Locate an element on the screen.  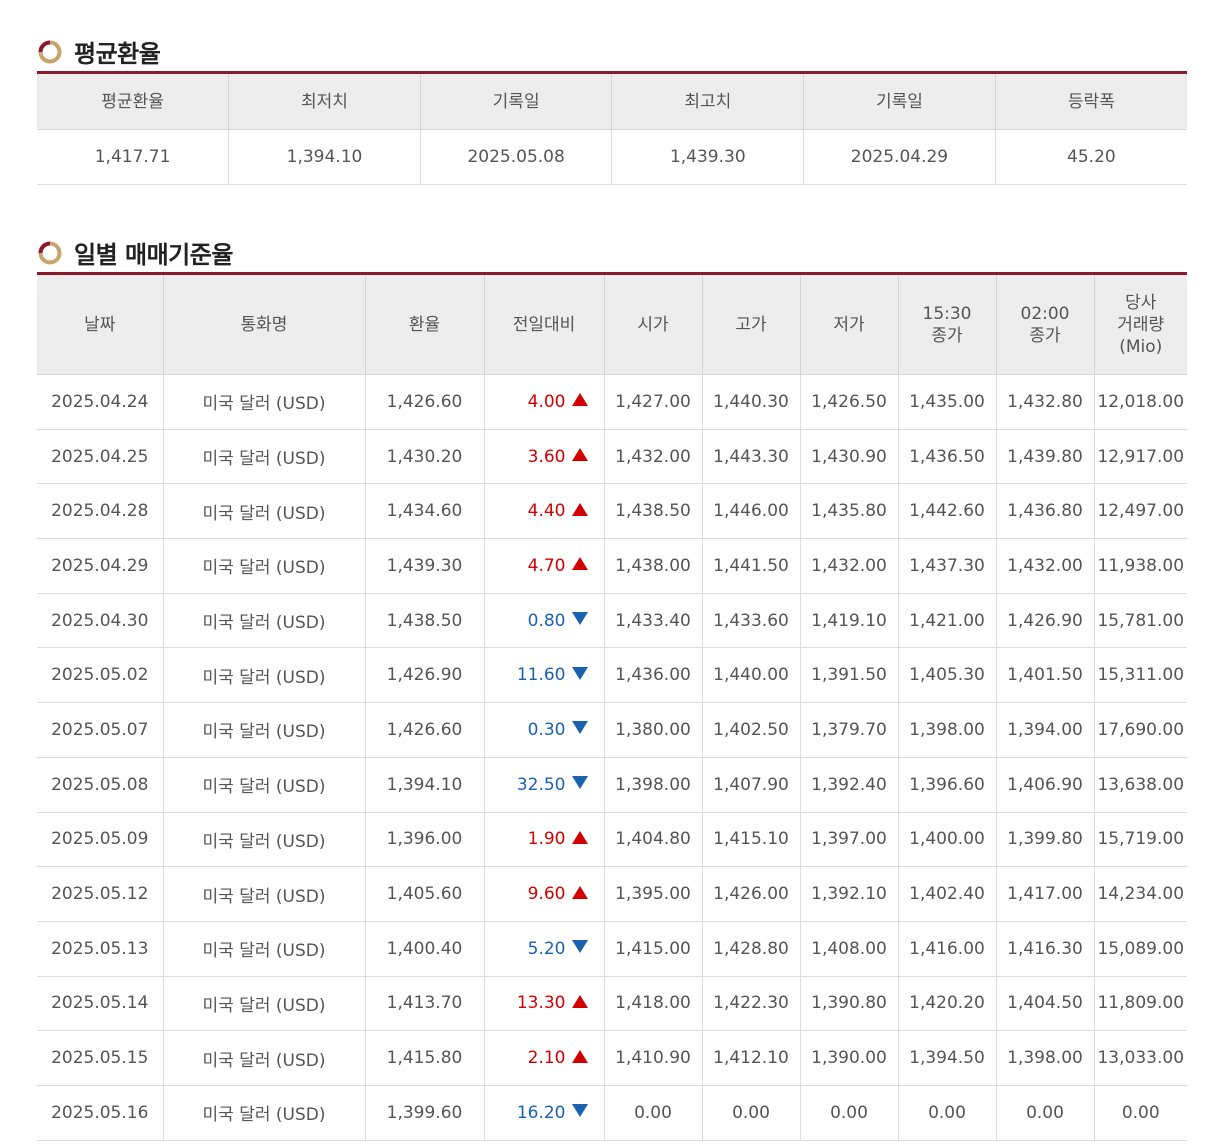
row-change-value: 0.80 is located at coordinates (546, 620).